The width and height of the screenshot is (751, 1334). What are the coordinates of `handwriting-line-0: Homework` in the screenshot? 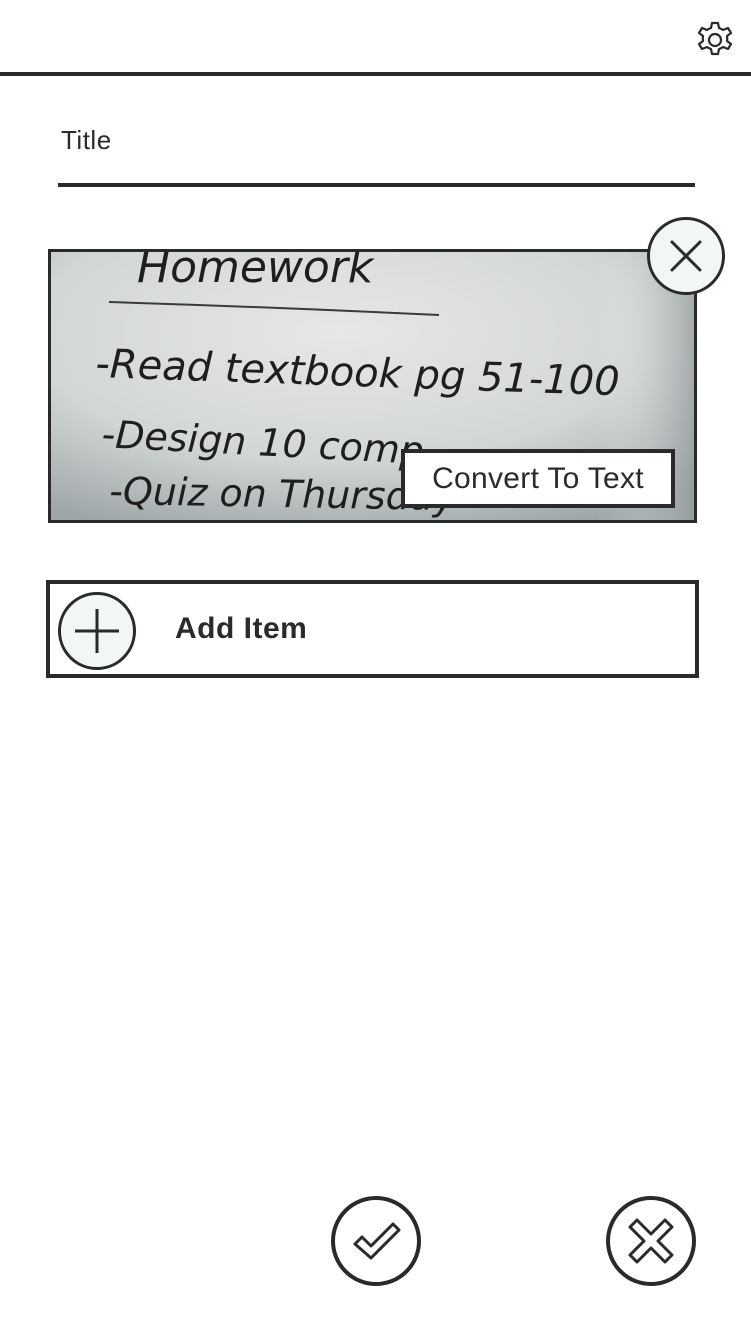 It's located at (256, 272).